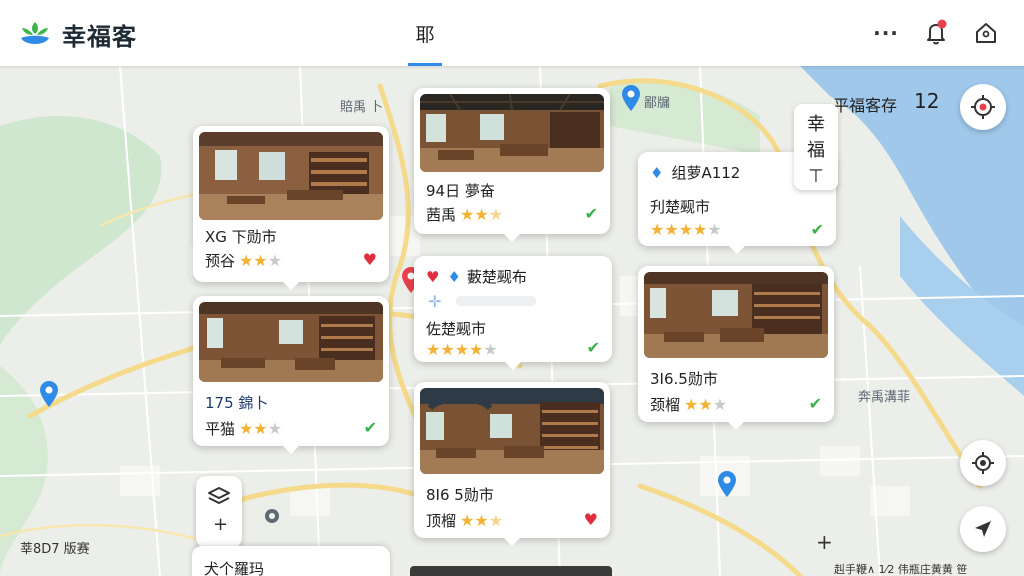  What do you see at coordinates (35, 33) in the screenshot?
I see `app-logo-icon` at bounding box center [35, 33].